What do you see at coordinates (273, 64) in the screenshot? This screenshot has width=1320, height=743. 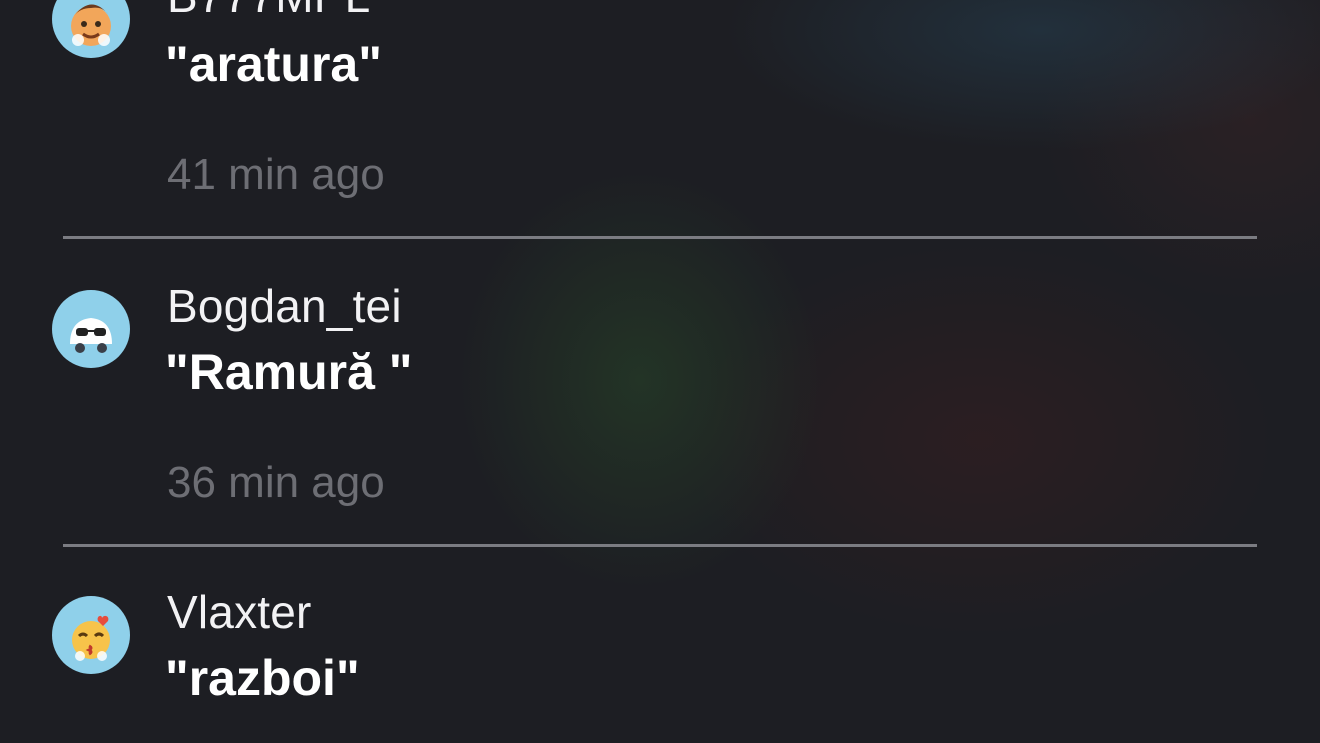 I see `guessed-word: "aratura"` at bounding box center [273, 64].